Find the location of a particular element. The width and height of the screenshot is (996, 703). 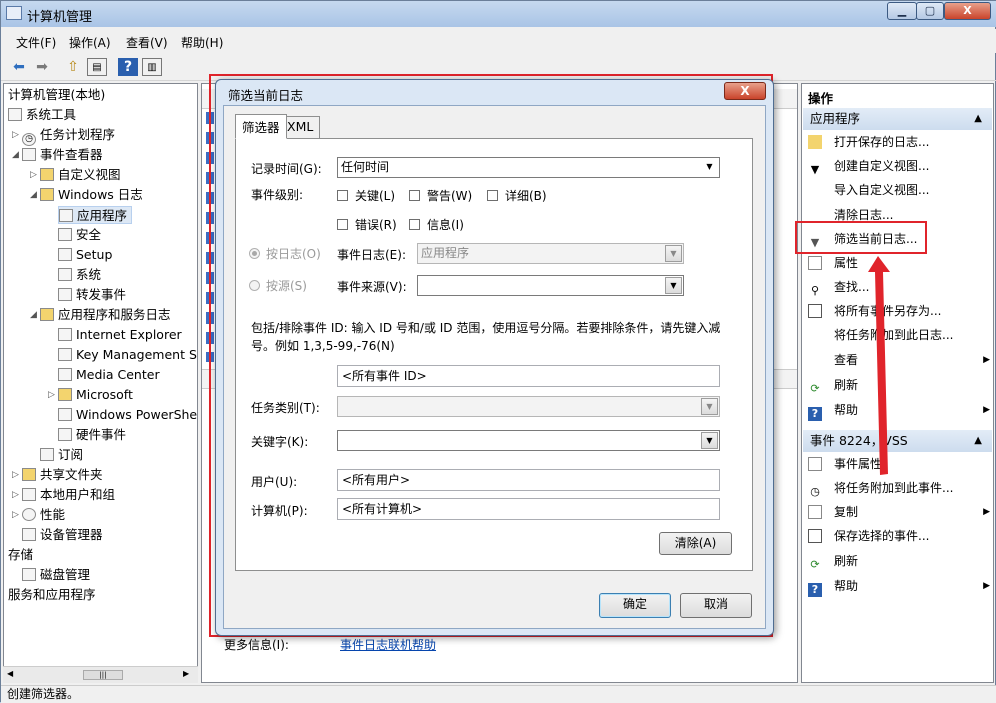

task-category-select: ▼ is located at coordinates (528, 406).